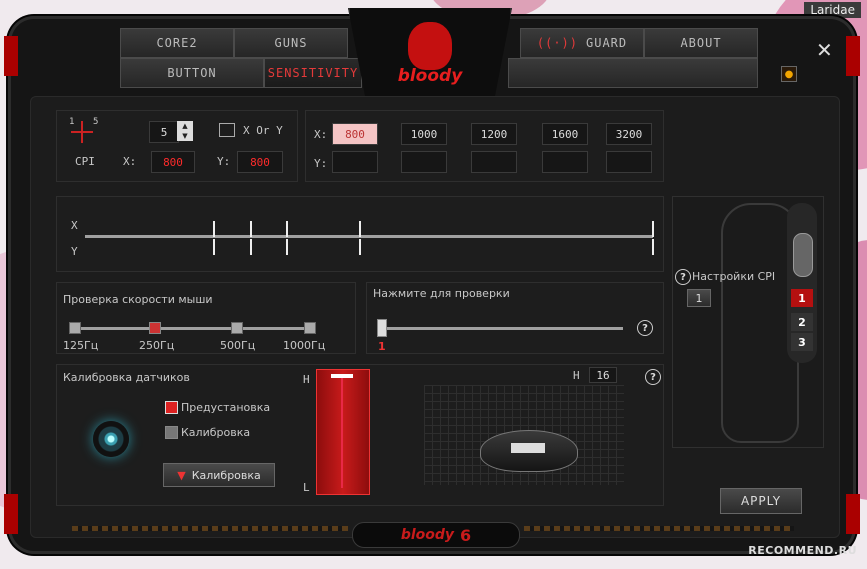 The width and height of the screenshot is (867, 569). Describe the element at coordinates (291, 43) in the screenshot. I see `tab-guns: GUNS` at that location.